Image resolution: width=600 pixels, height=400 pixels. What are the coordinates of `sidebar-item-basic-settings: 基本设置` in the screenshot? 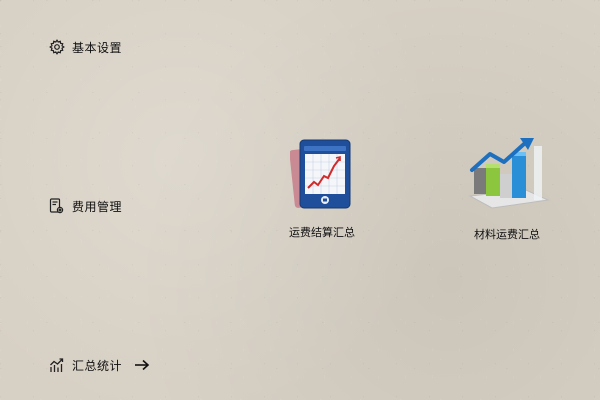 It's located at (85, 47).